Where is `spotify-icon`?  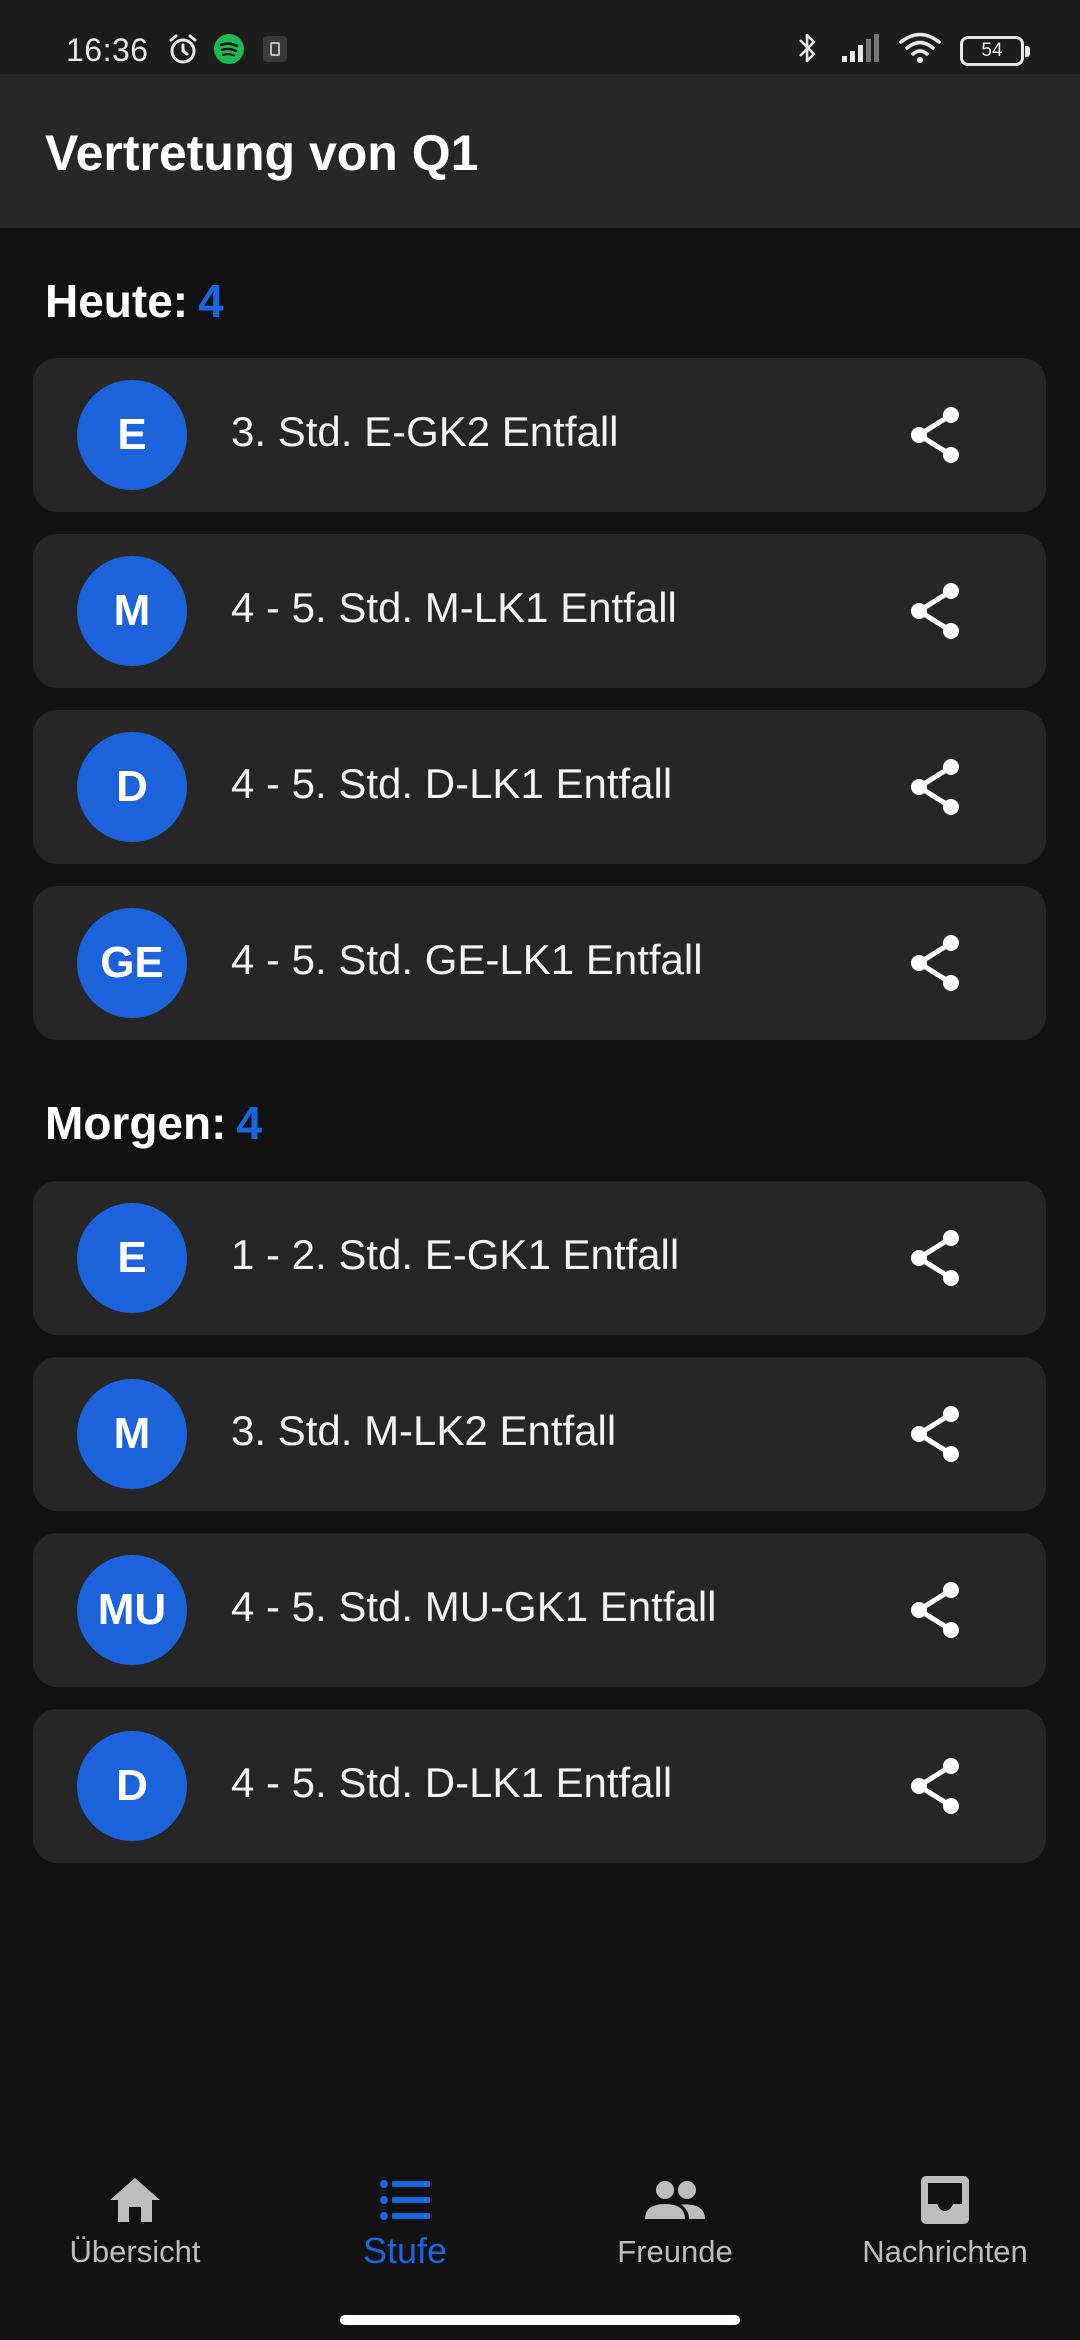
spotify-icon is located at coordinates (229, 49).